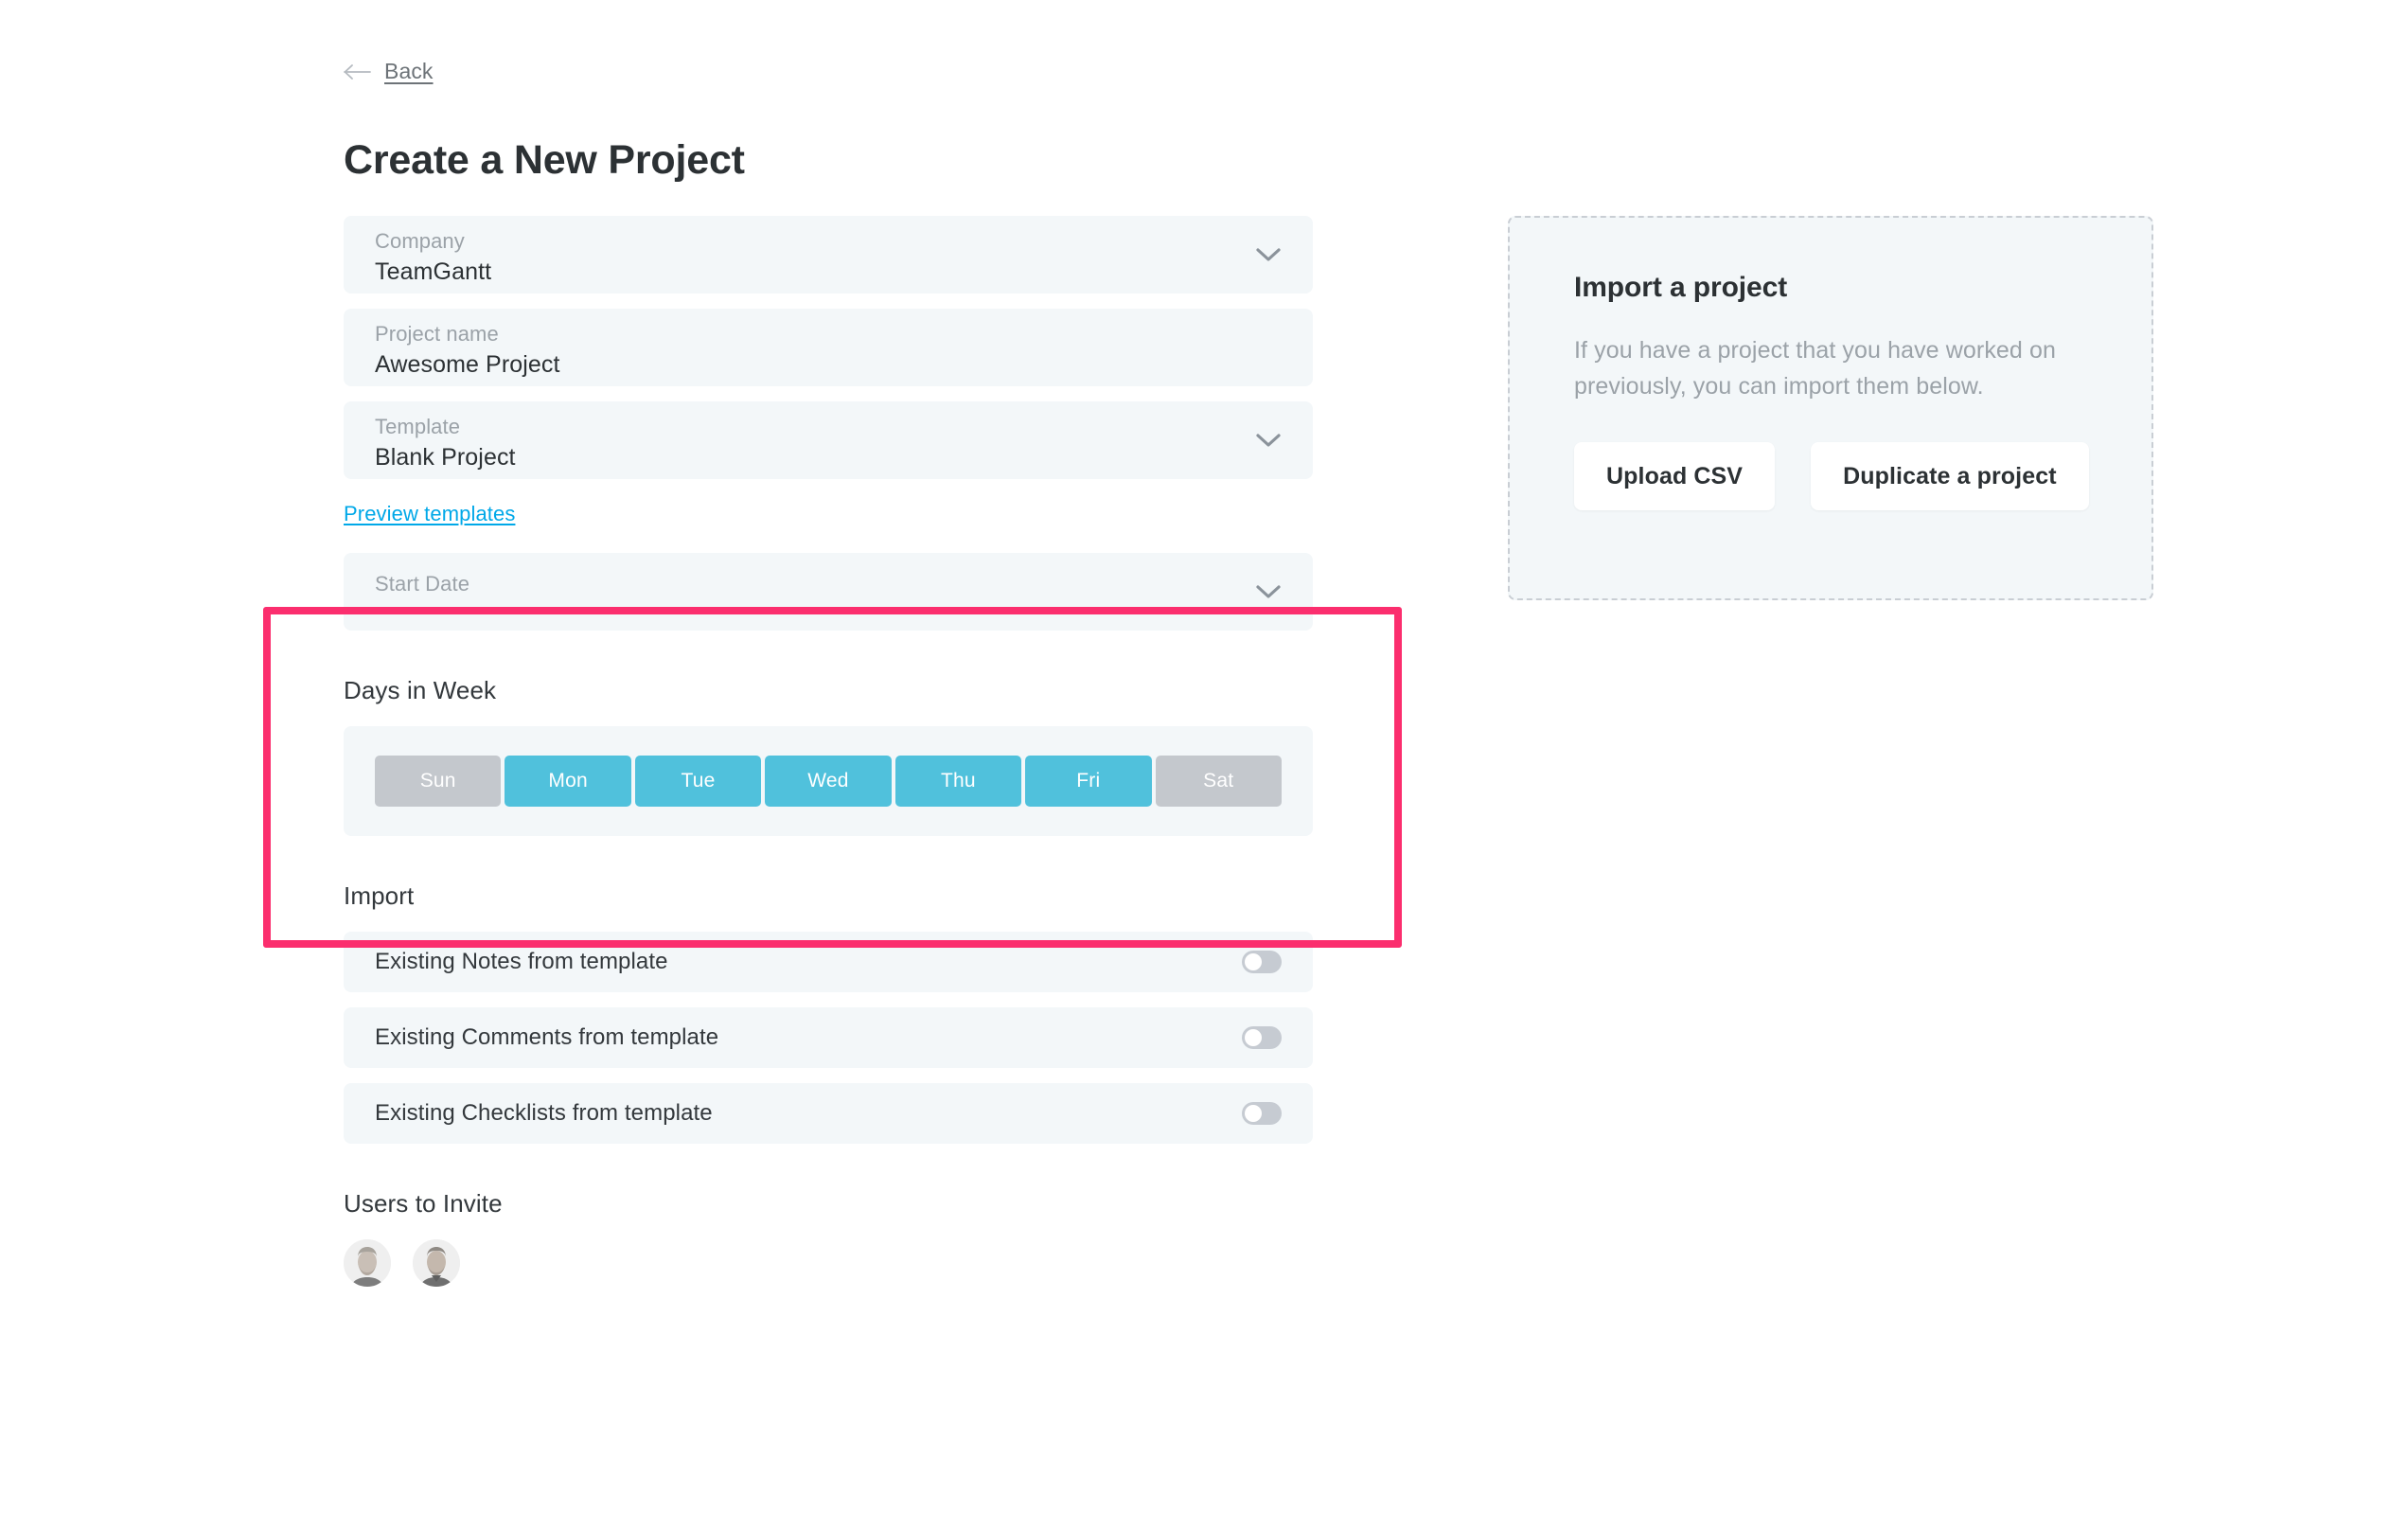 This screenshot has width=2408, height=1530. I want to click on day-button-wed: Wed, so click(828, 781).